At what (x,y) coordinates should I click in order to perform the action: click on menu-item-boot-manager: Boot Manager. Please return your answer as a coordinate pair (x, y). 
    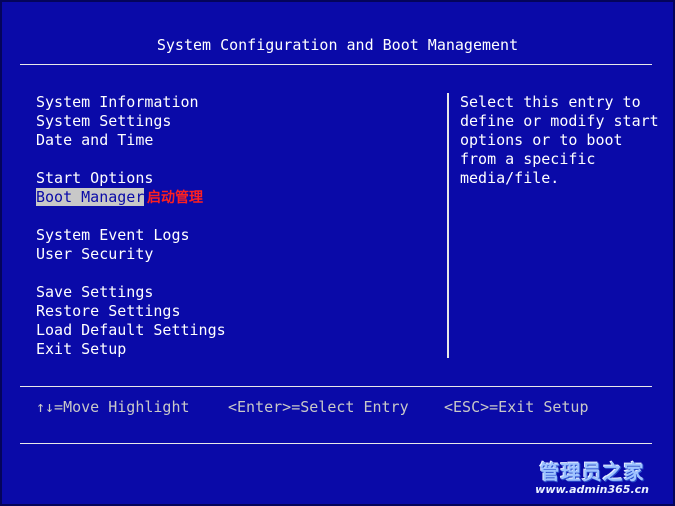
    Looking at the image, I should click on (90, 197).